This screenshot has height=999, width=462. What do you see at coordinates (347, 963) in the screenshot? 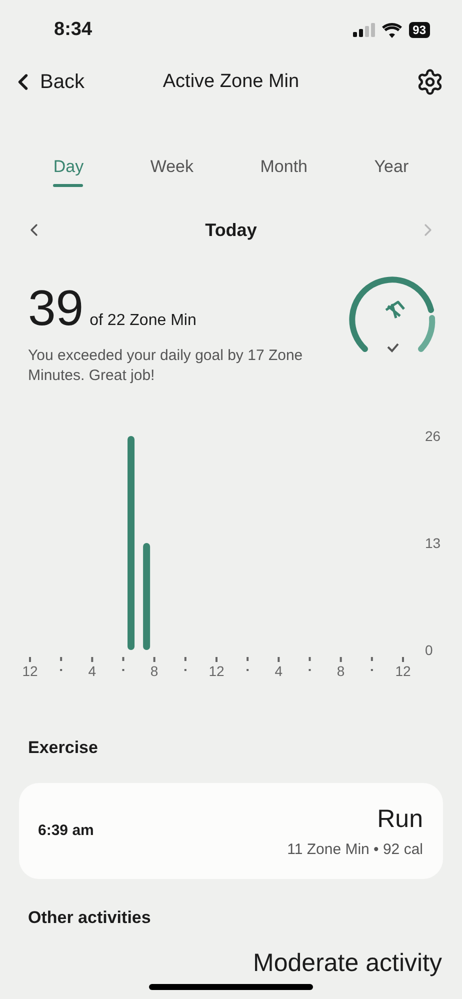
I see `activity-name: Moderate activity` at bounding box center [347, 963].